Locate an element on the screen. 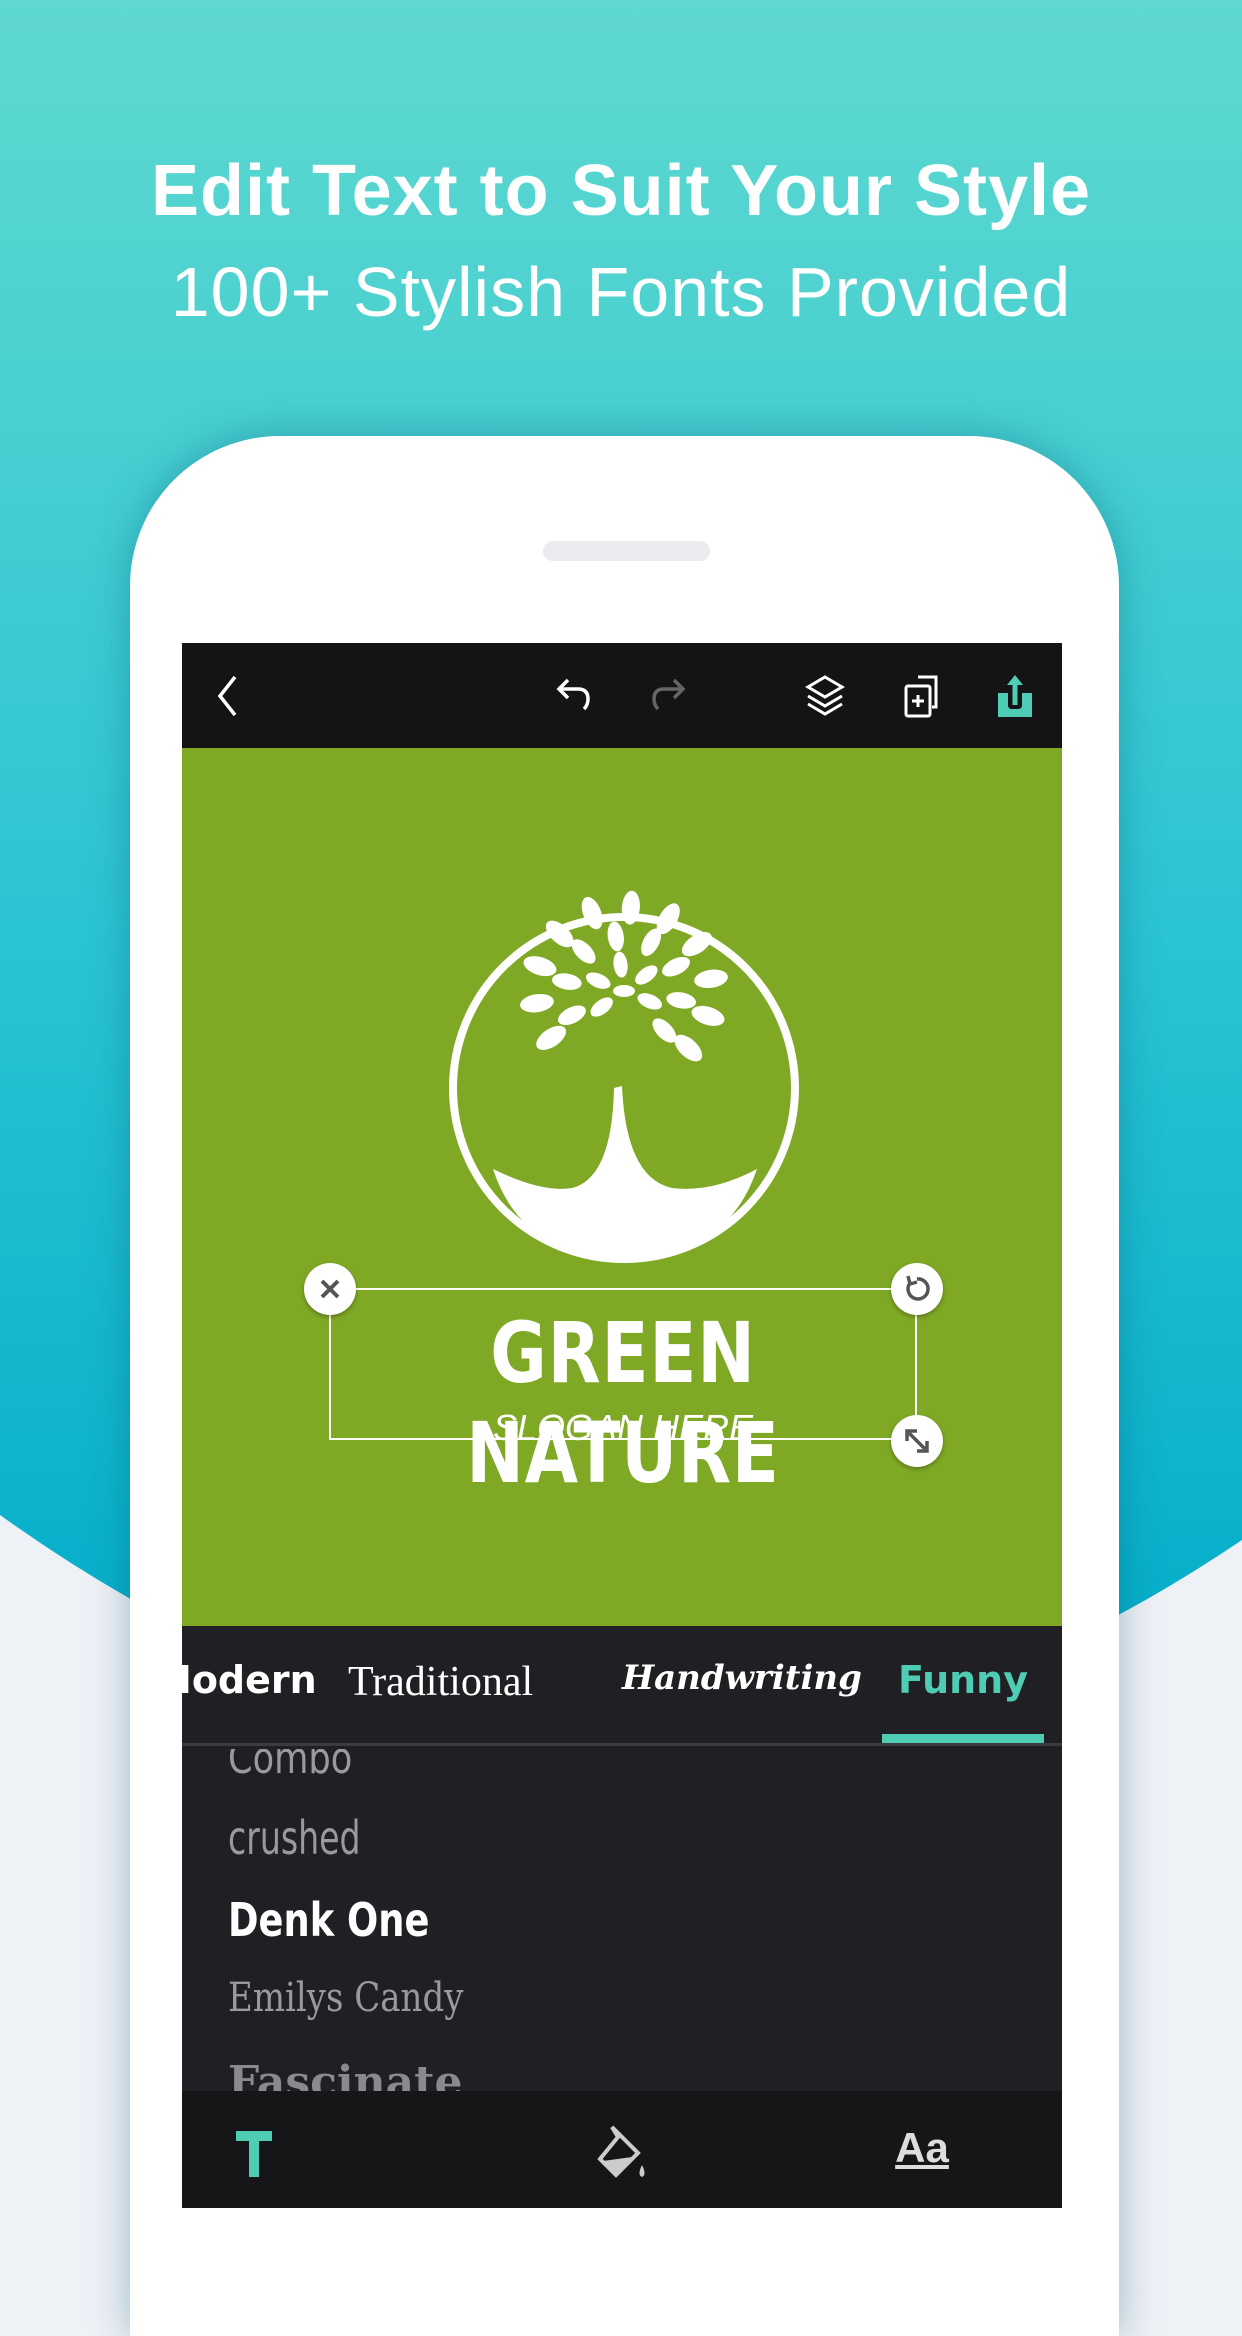  layers-icon is located at coordinates (825, 696).